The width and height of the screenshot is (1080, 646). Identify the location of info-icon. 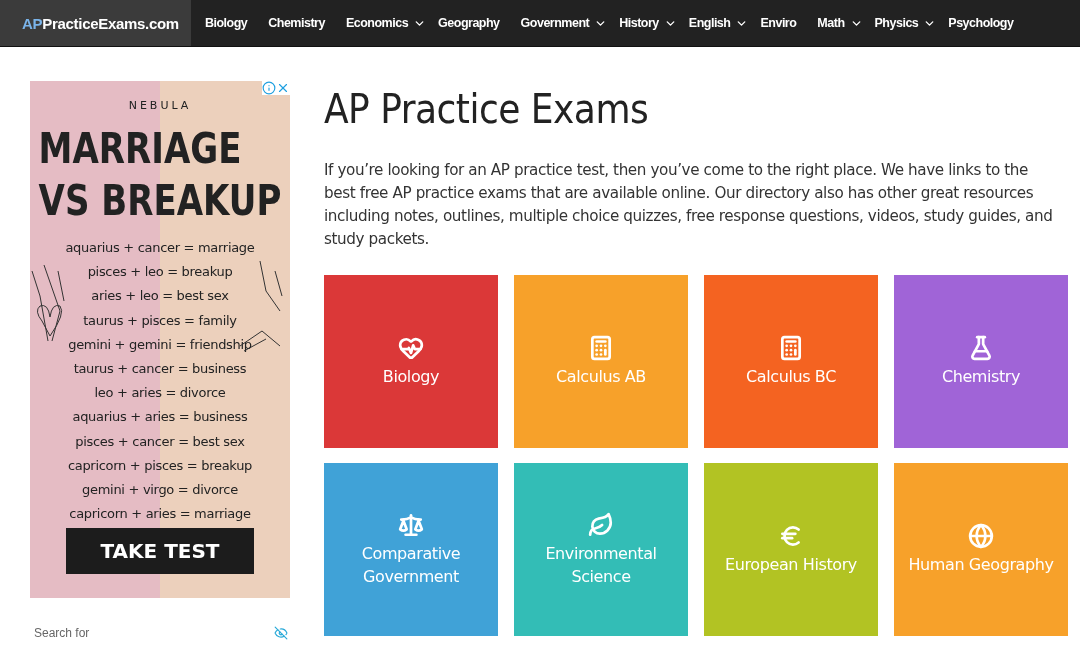
(269, 88).